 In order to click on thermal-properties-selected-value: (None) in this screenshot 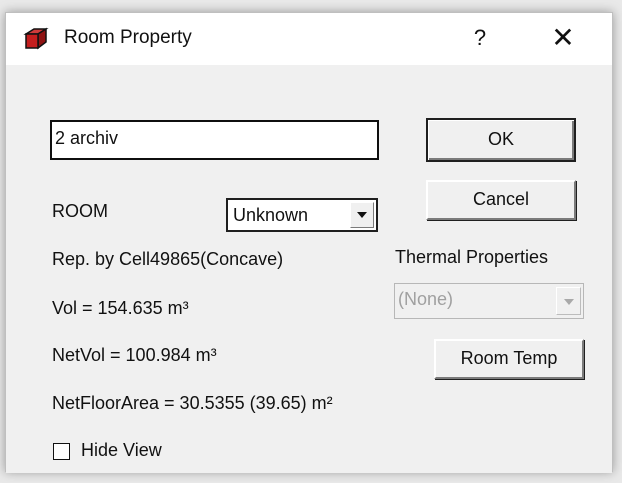, I will do `click(426, 299)`.